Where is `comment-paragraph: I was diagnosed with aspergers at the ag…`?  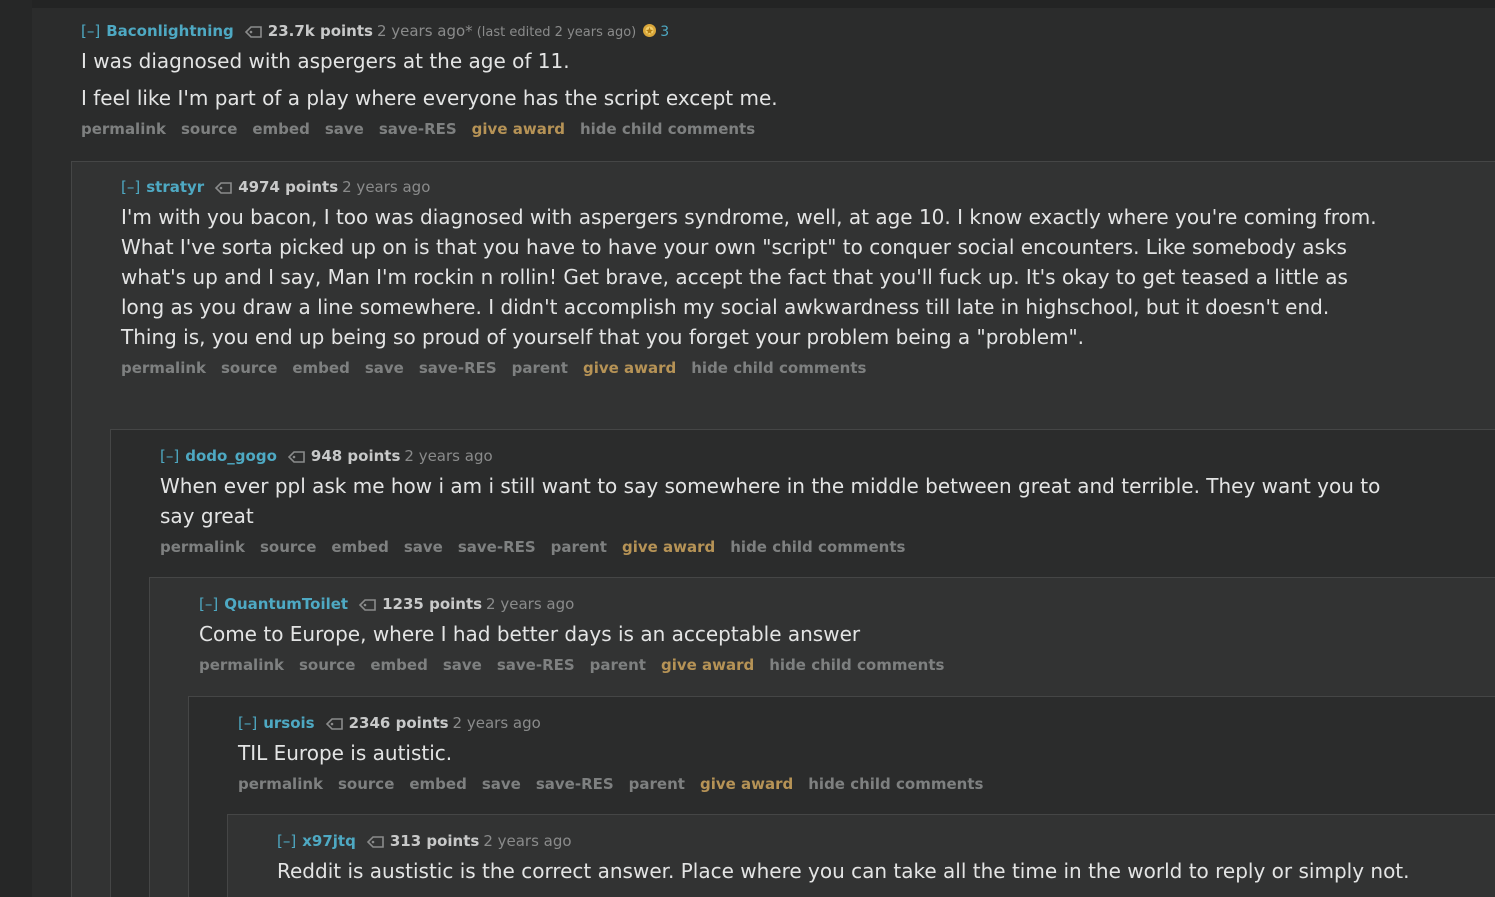 comment-paragraph: I was diagnosed with aspergers at the ag… is located at coordinates (325, 61).